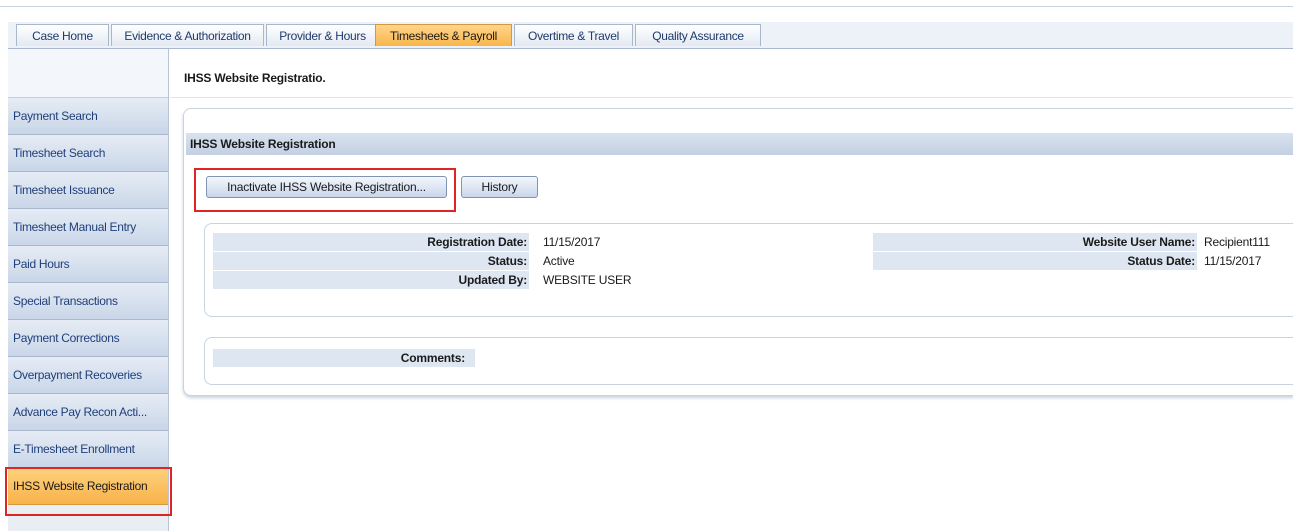 The width and height of the screenshot is (1293, 531). I want to click on sidebar-item-timesheet-search: Timesheet Search, so click(88, 153).